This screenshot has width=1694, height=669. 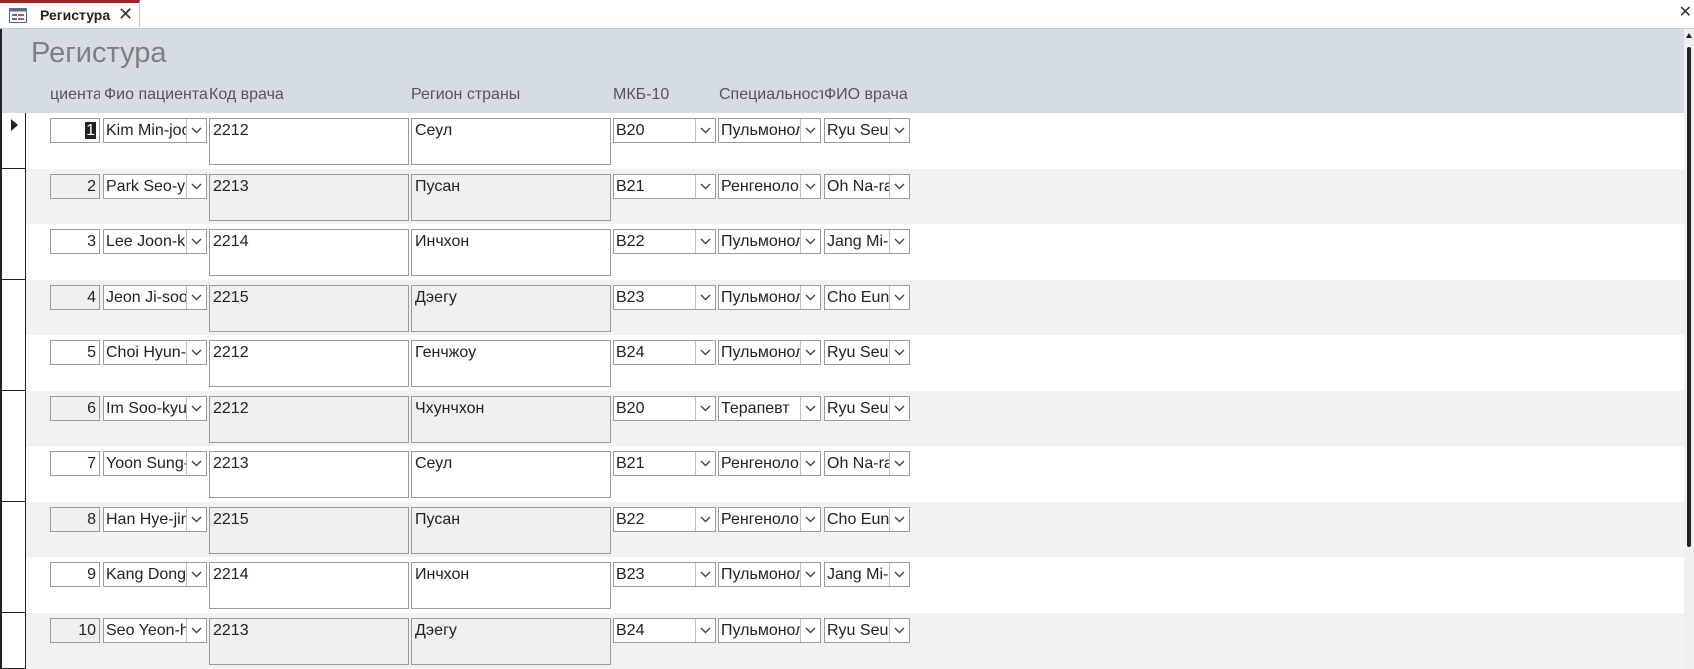 I want to click on patient-id-field: 10, so click(x=75, y=630).